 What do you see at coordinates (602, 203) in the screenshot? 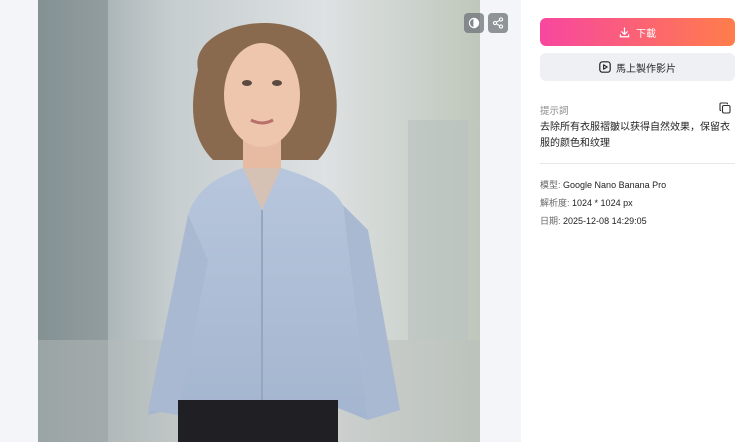
I see `resolution-value: 1024 * 1024 px` at bounding box center [602, 203].